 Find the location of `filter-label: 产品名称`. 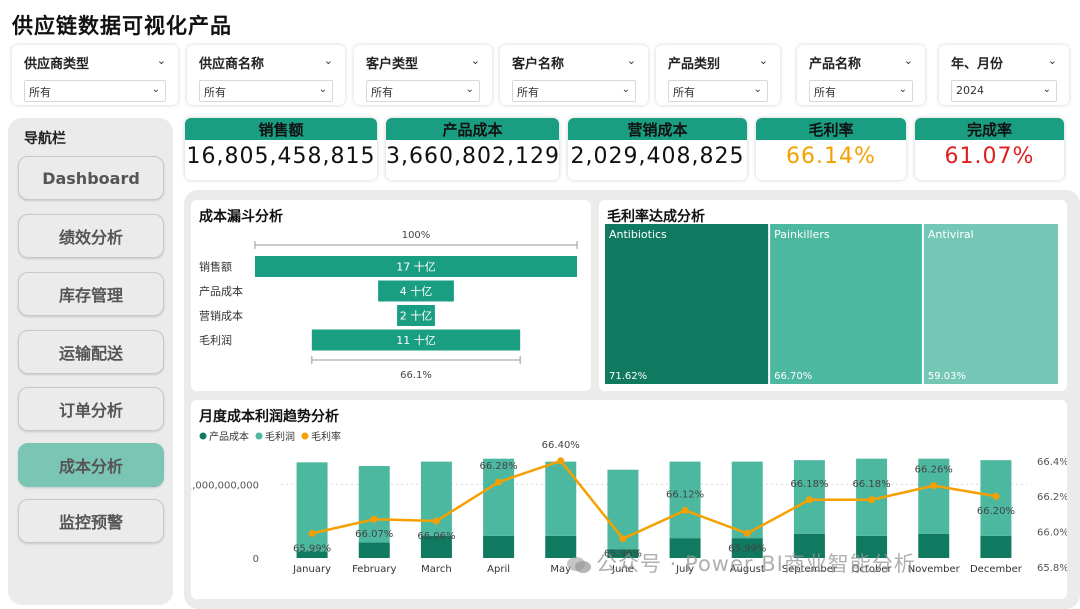

filter-label: 产品名称 is located at coordinates (835, 64).